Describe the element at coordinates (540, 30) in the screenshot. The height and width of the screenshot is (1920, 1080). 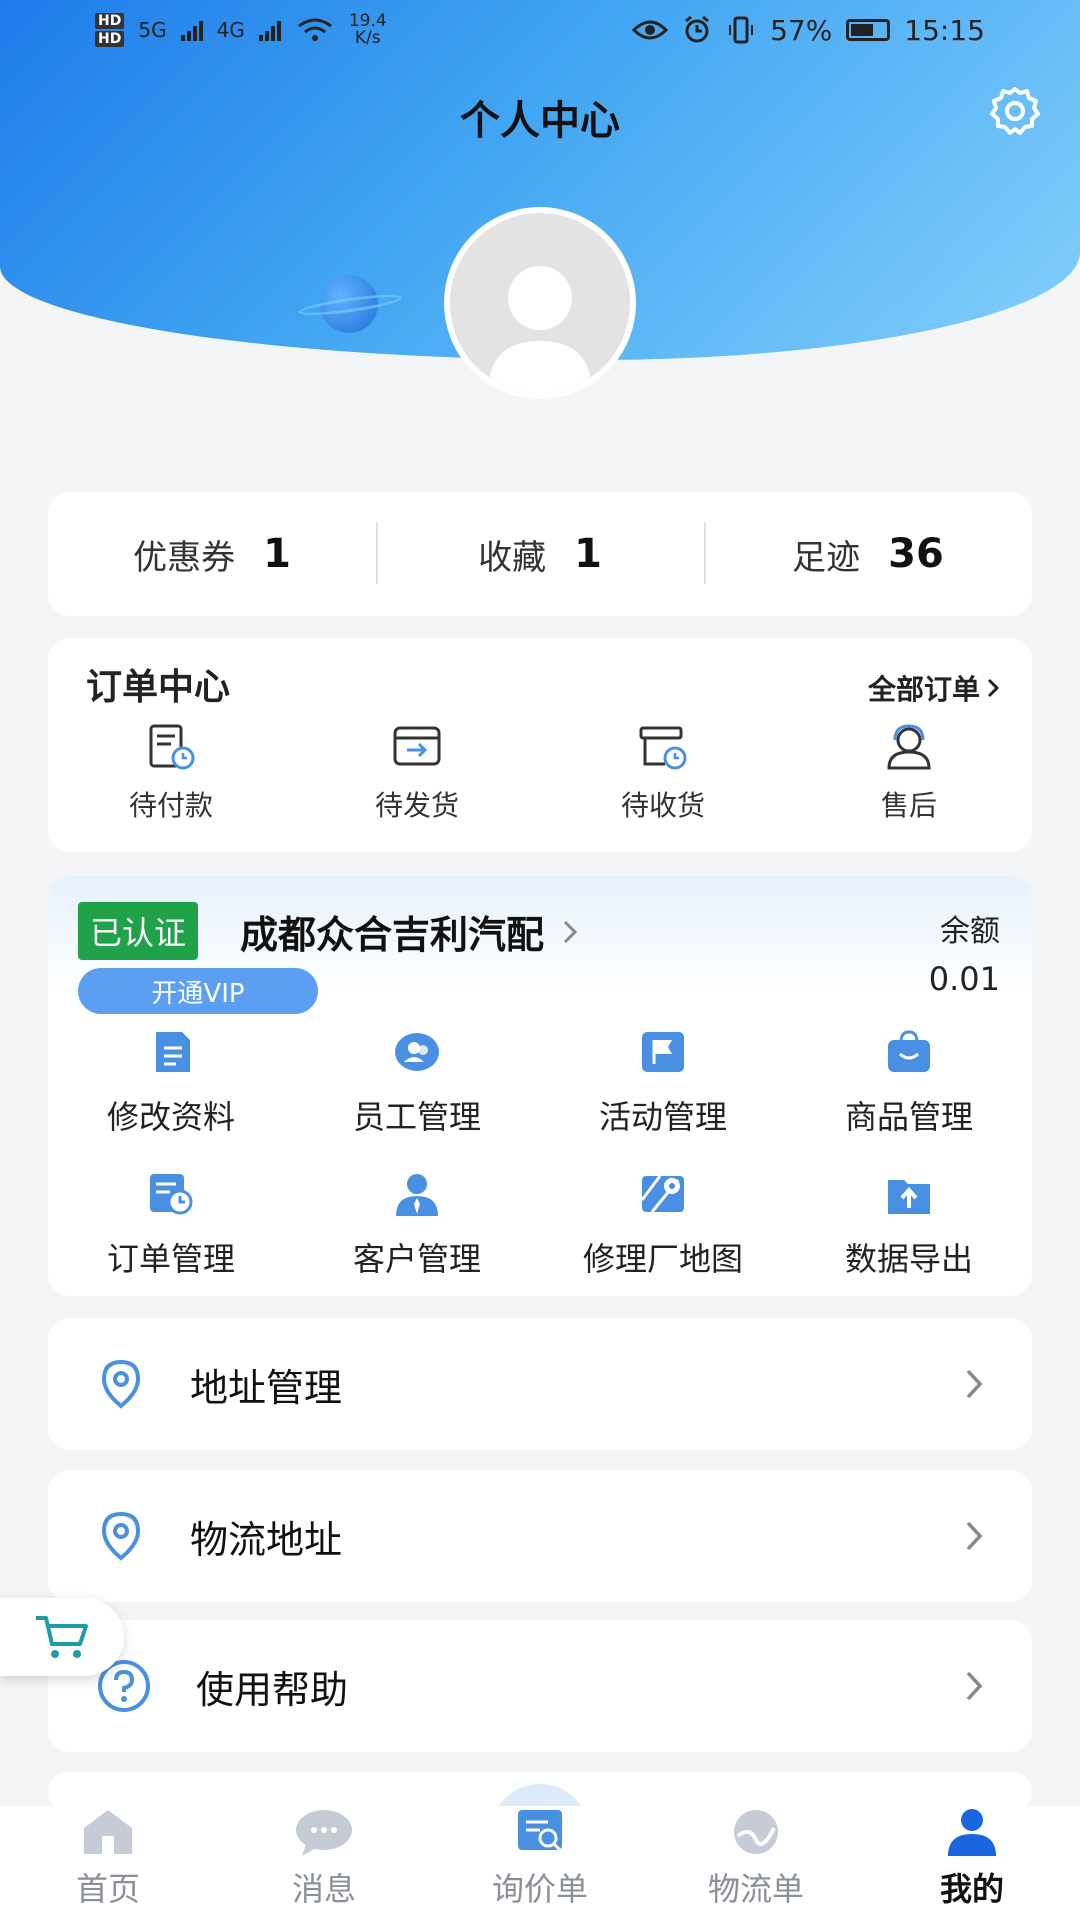
I see `status-bar: HD HD 5G 4G 19.4 K/s 57% 15:15` at that location.